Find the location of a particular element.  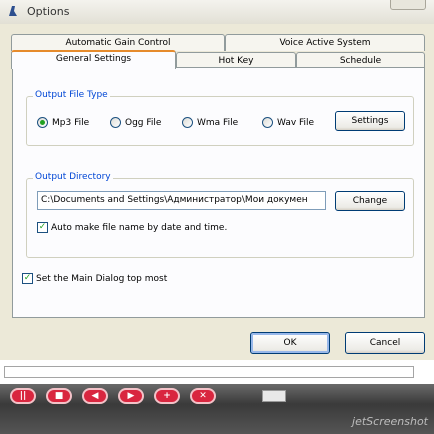

radio-label: Mp3 File is located at coordinates (71, 122).